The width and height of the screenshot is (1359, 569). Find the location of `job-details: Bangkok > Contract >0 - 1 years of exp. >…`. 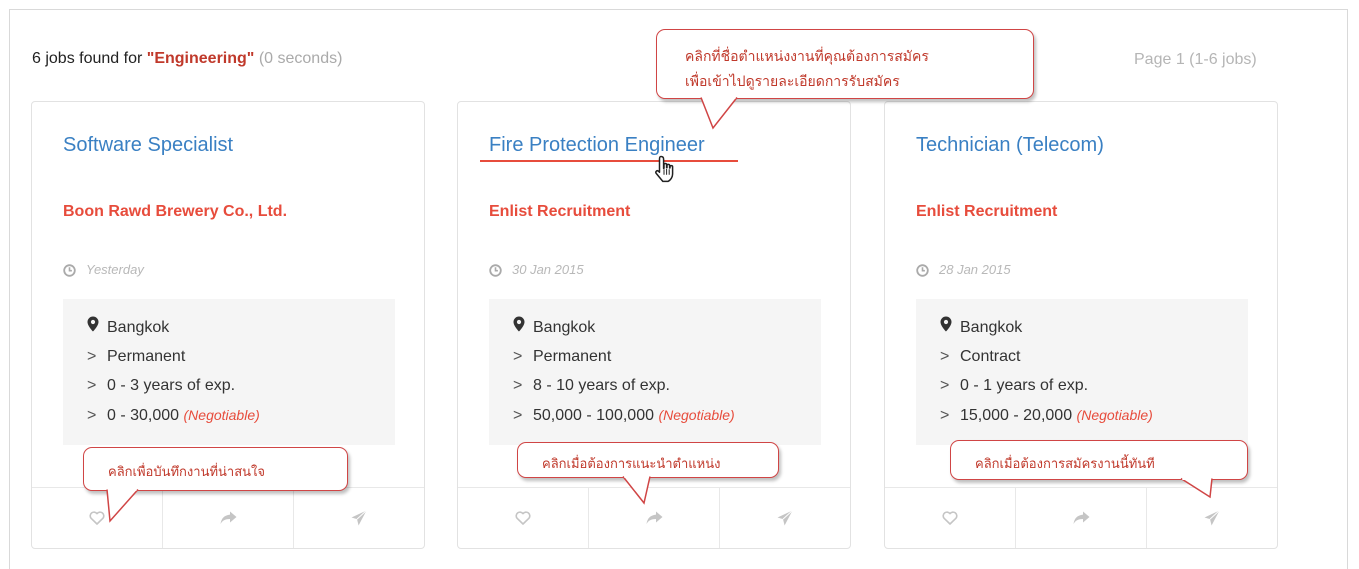

job-details: Bangkok > Contract >0 - 1 years of exp. >… is located at coordinates (1082, 372).